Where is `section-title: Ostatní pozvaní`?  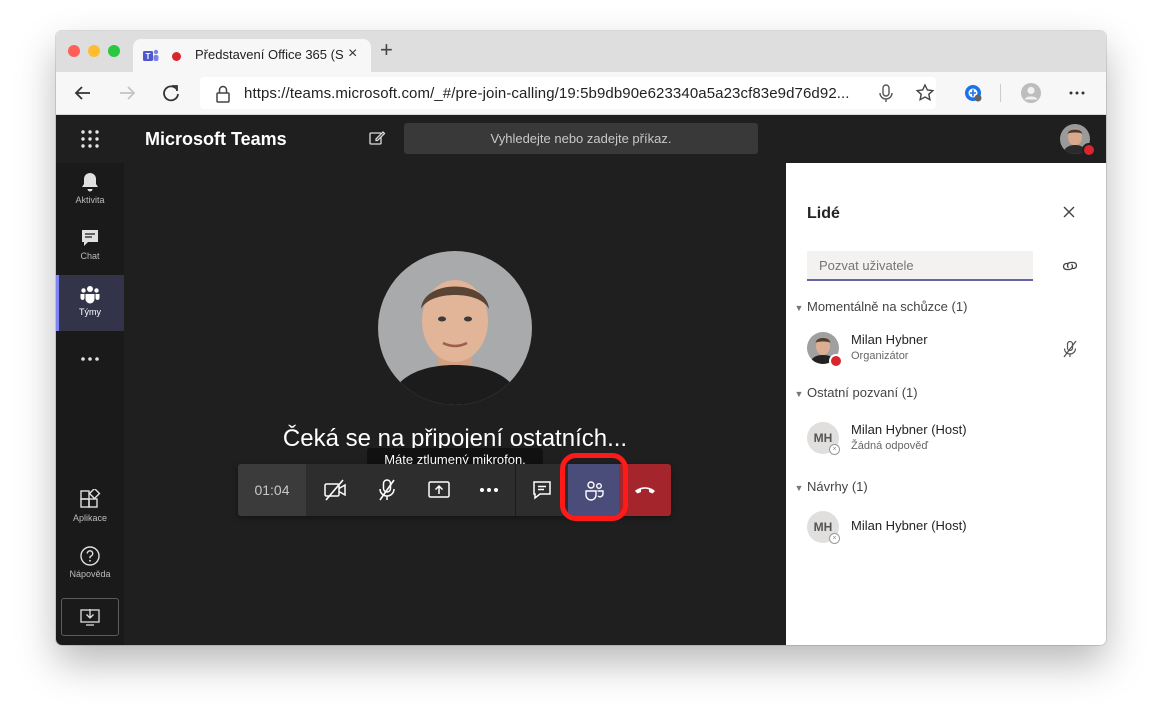
section-title: Ostatní pozvaní is located at coordinates (853, 392).